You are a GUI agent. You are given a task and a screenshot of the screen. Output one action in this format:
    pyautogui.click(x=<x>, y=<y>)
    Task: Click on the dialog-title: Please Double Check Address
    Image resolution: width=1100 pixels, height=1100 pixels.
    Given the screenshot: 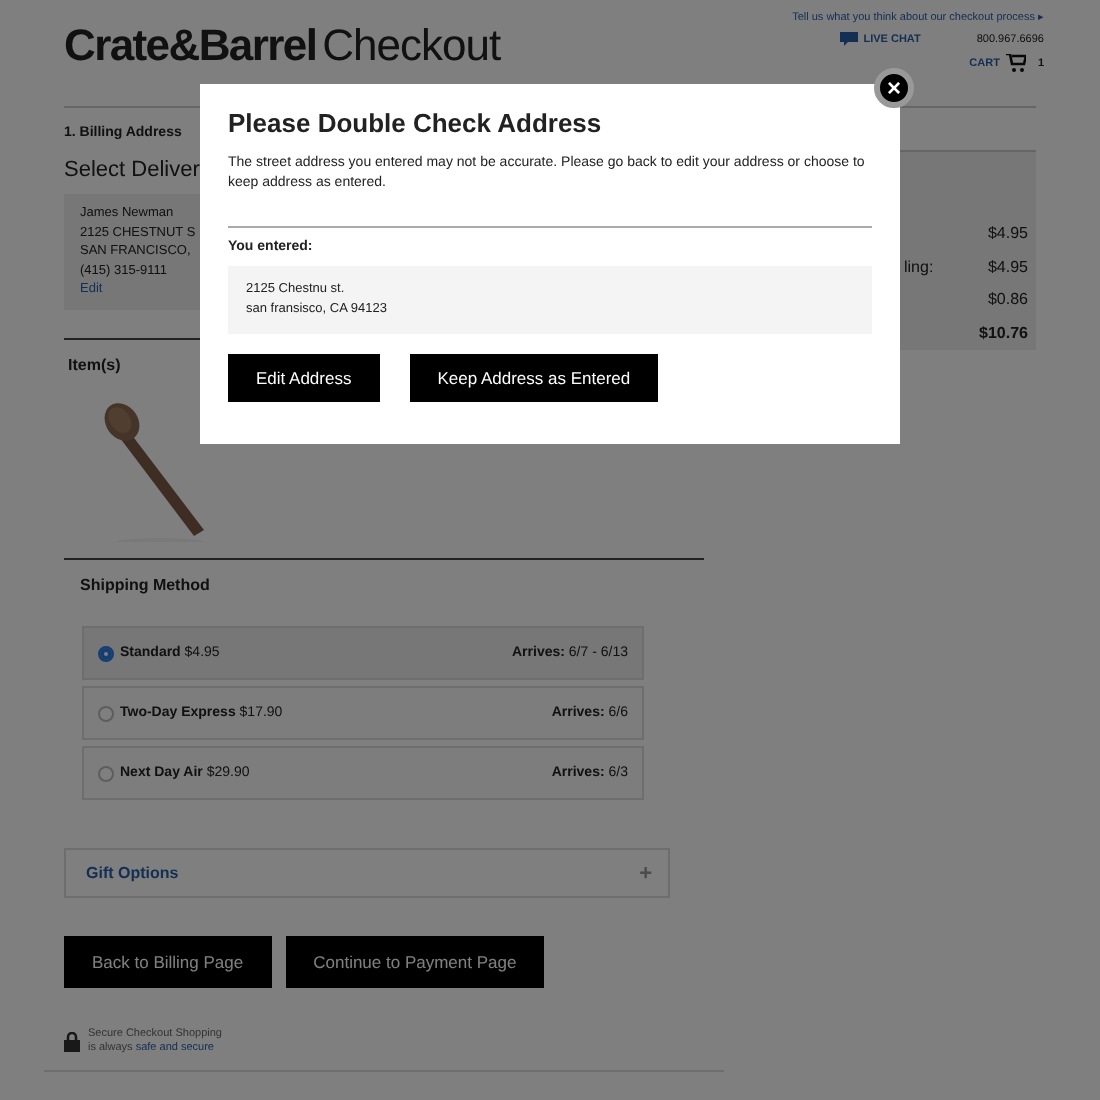 What is the action you would take?
    pyautogui.click(x=416, y=123)
    